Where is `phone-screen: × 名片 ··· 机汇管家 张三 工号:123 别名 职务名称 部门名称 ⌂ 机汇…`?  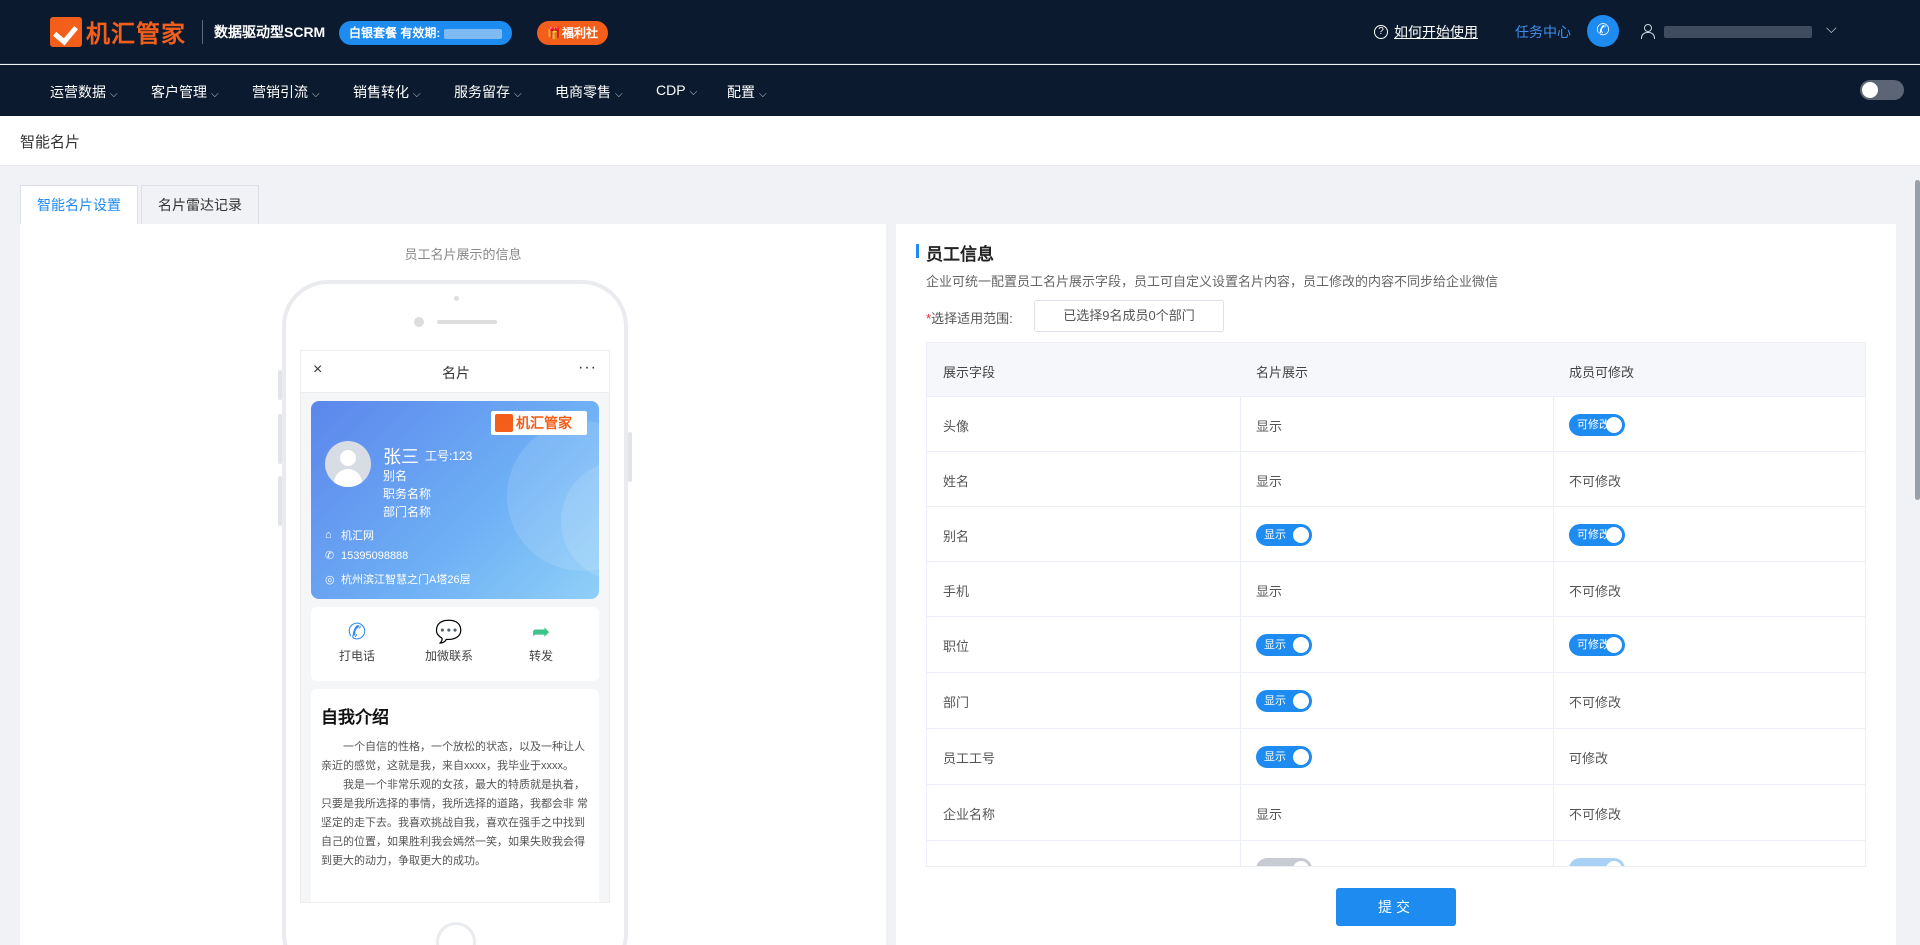
phone-screen: × 名片 ··· 机汇管家 张三 工号:123 别名 职务名称 部门名称 ⌂ 机汇… is located at coordinates (455, 626).